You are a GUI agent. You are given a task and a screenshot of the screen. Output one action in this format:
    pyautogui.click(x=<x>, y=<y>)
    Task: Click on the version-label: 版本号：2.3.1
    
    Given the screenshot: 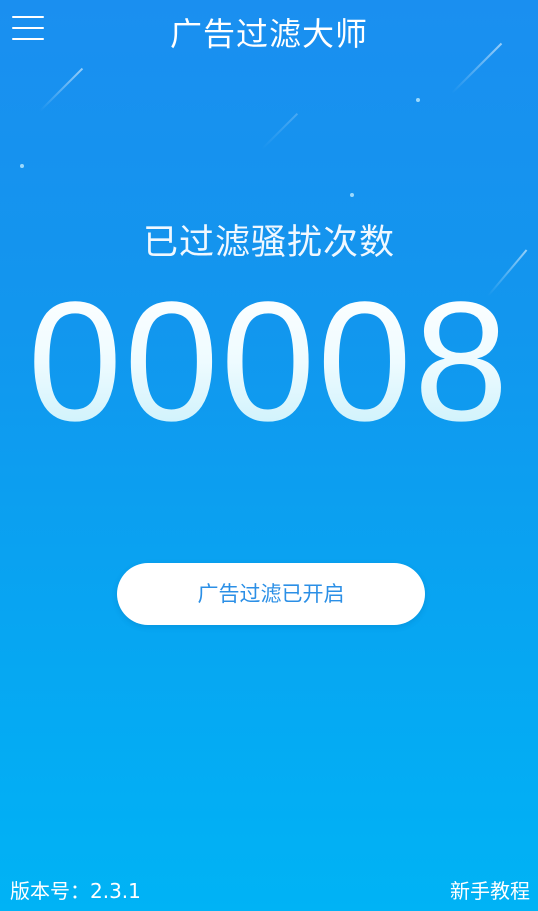 What is the action you would take?
    pyautogui.click(x=75, y=891)
    